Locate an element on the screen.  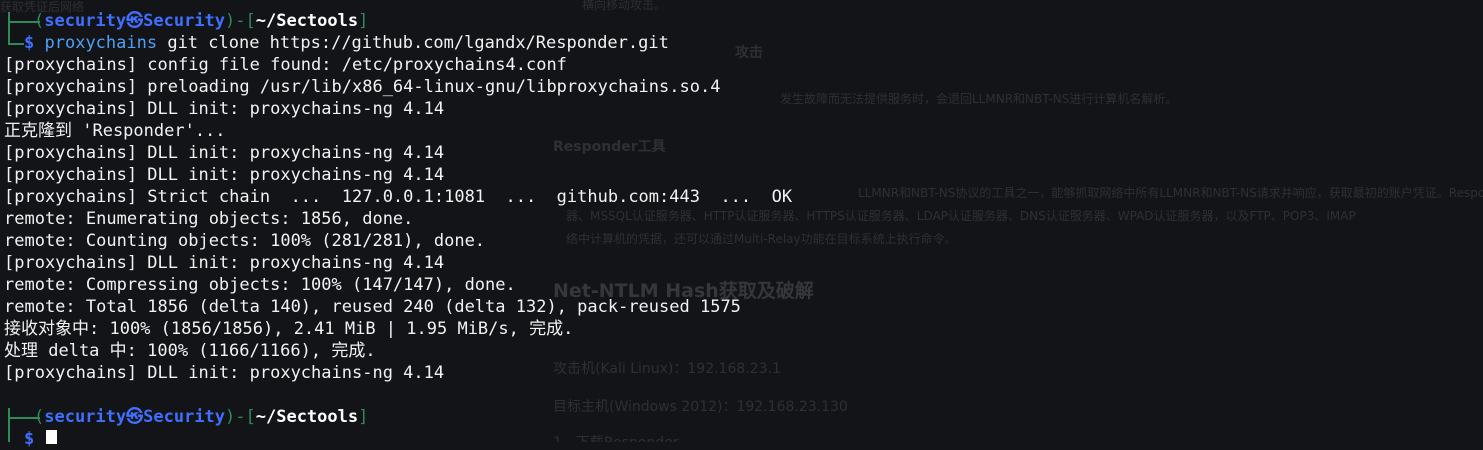
command-tool: proxychains is located at coordinates (101, 43).